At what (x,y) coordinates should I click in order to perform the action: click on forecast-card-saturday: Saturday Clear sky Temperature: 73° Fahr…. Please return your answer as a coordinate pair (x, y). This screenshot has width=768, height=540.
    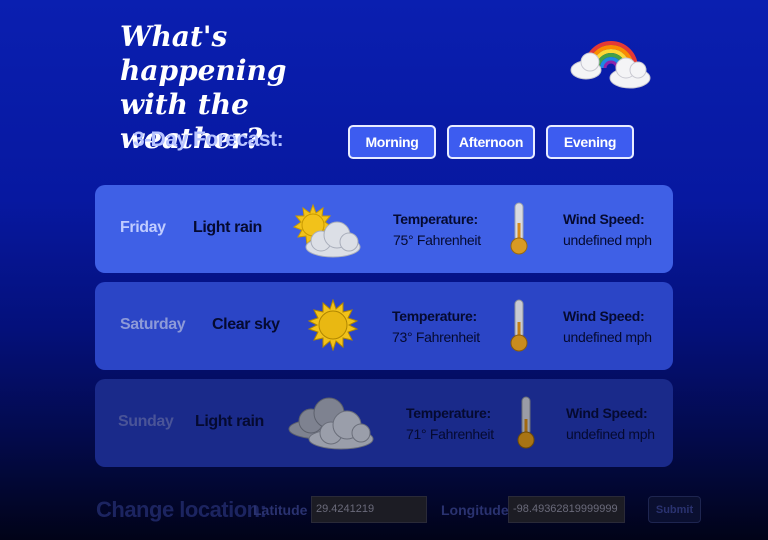
    Looking at the image, I should click on (384, 326).